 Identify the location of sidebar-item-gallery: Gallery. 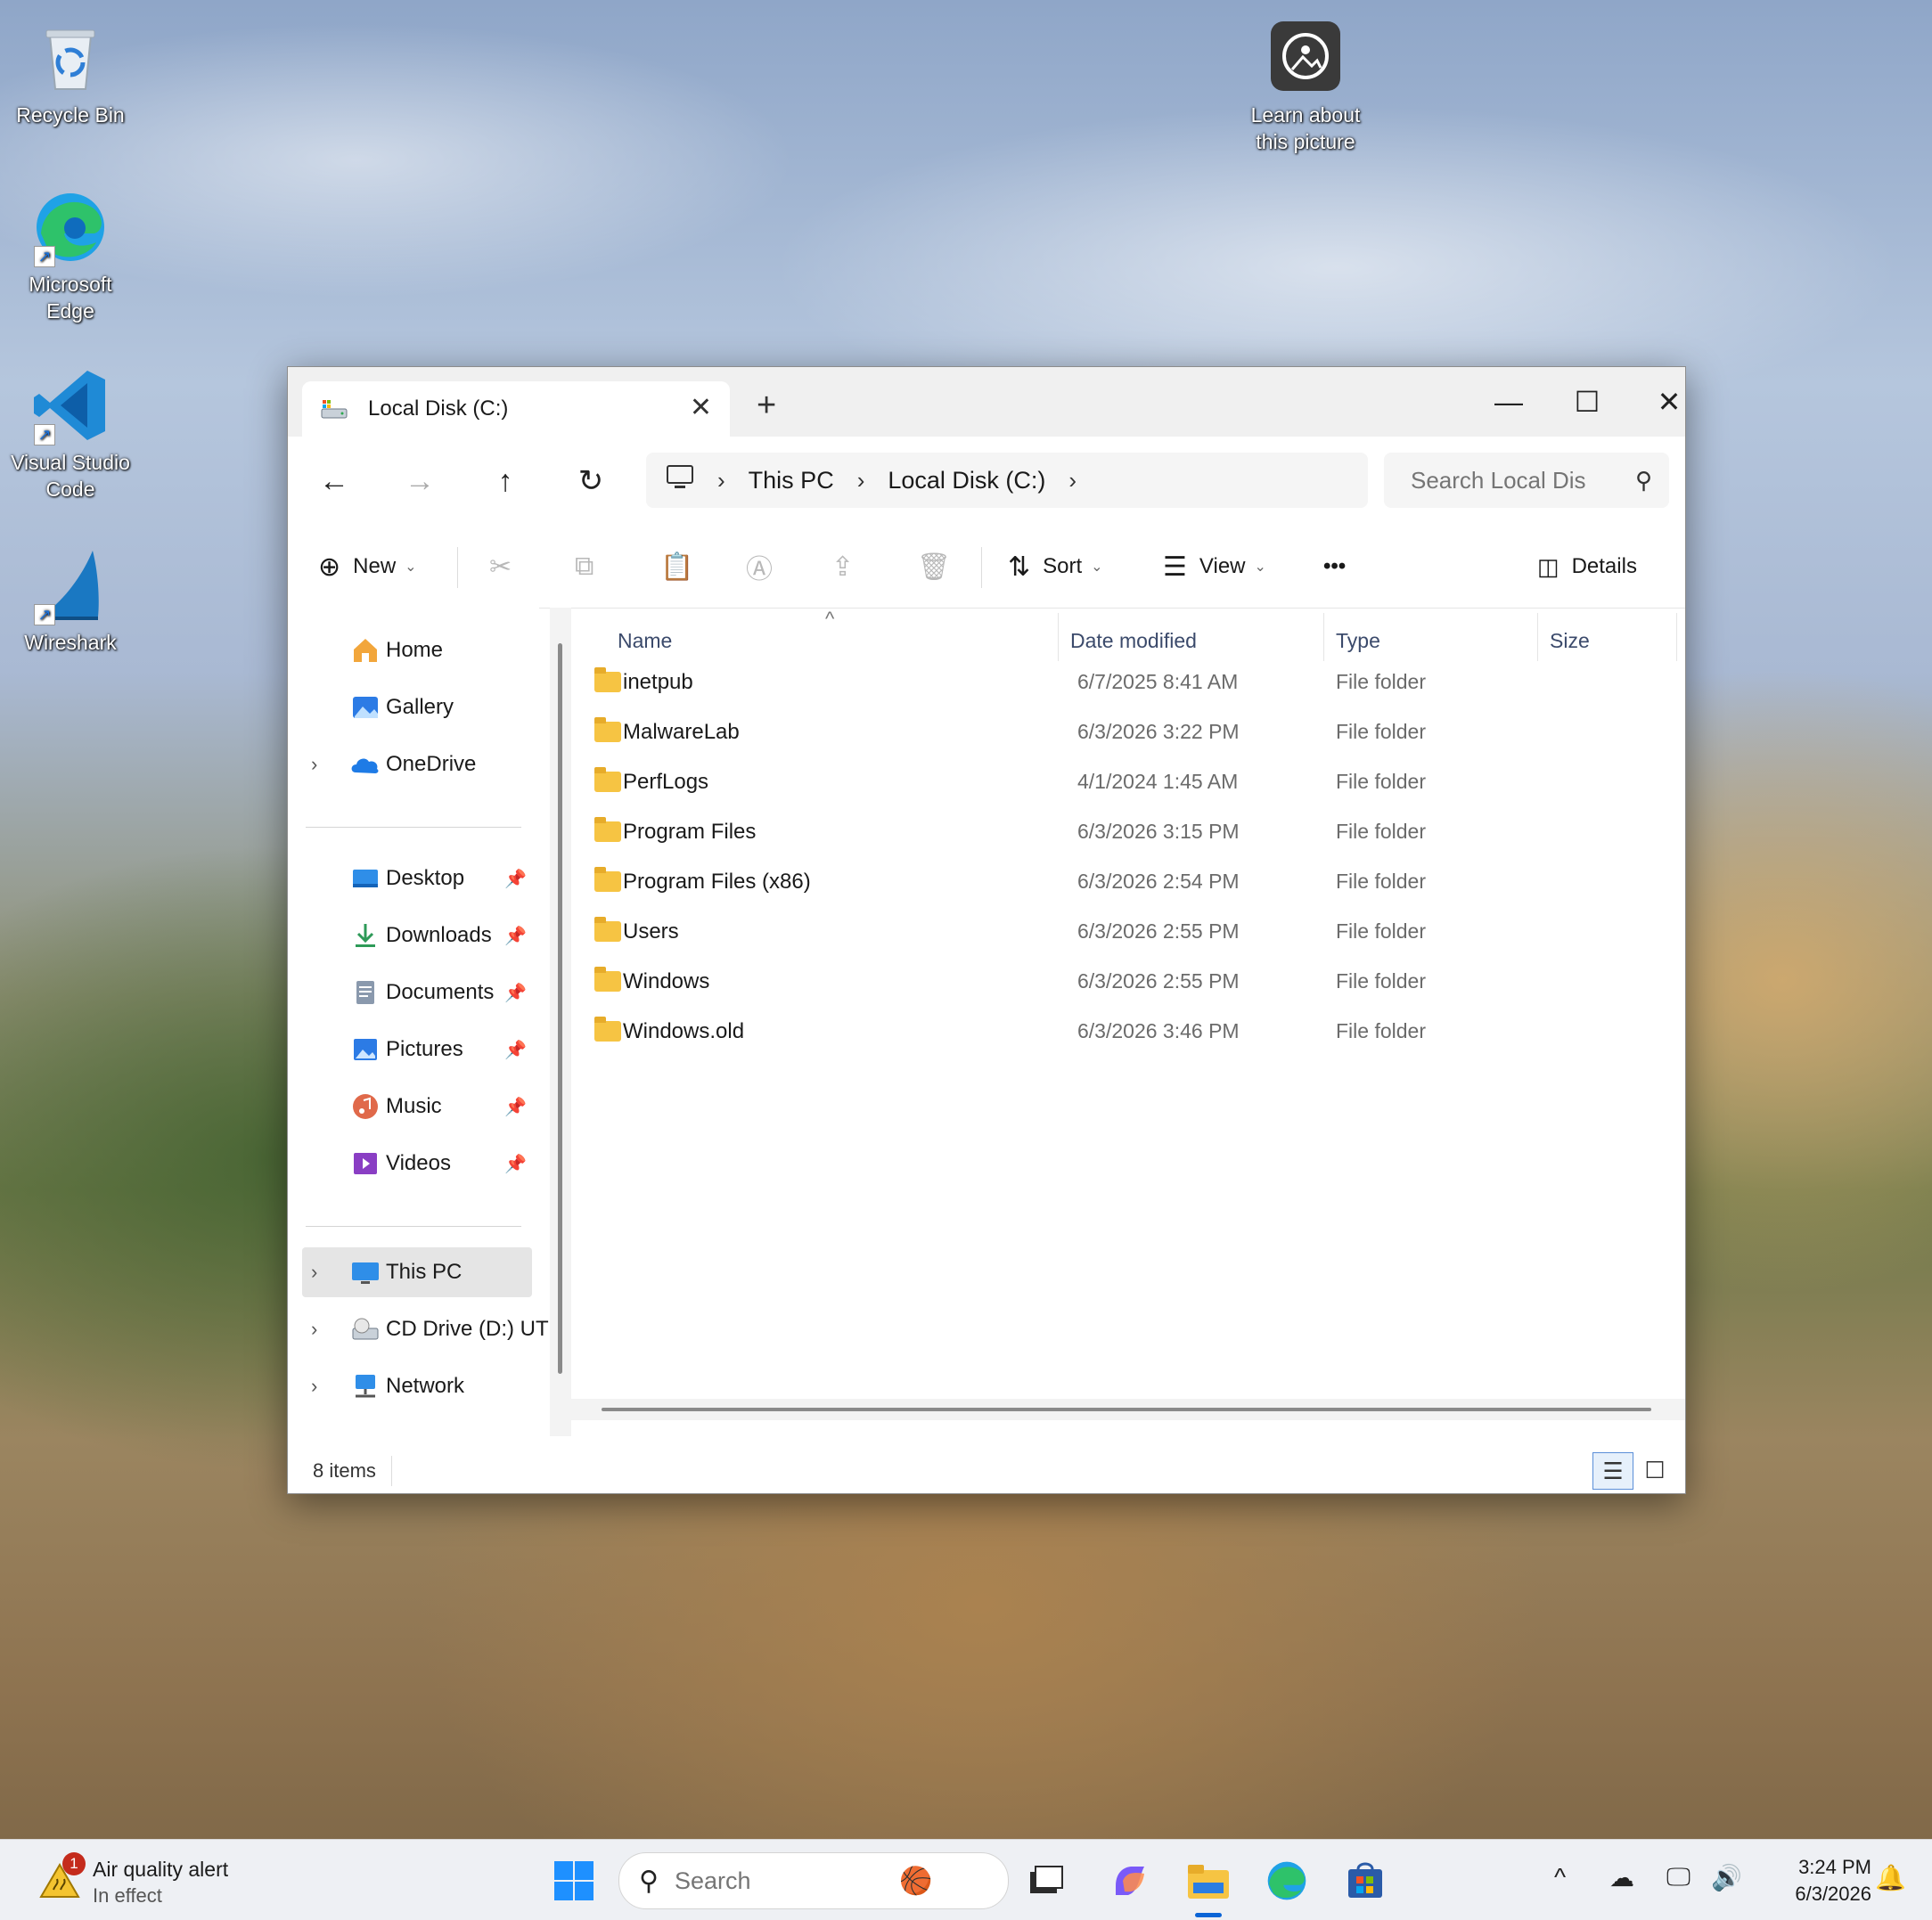
(417, 707).